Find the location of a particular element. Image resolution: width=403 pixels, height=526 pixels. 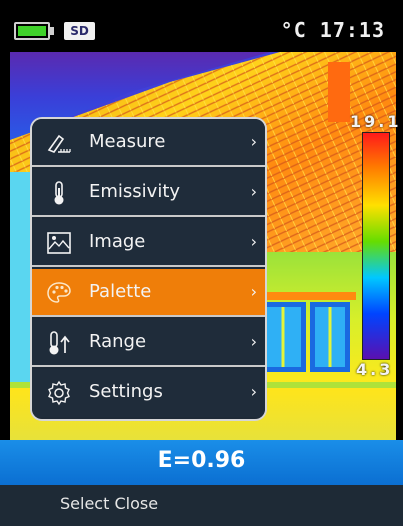

softkey-bar: Select Close is located at coordinates (201, 505).